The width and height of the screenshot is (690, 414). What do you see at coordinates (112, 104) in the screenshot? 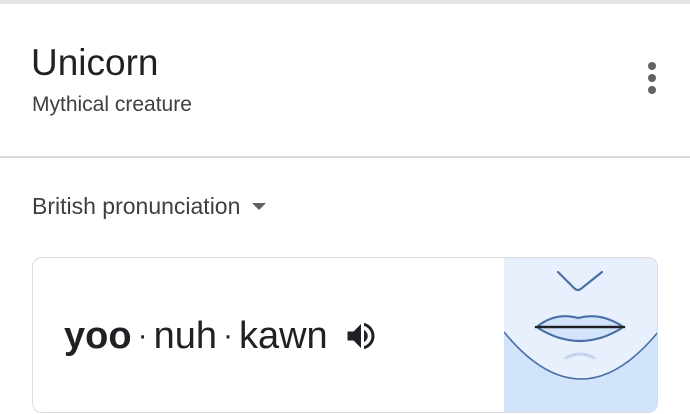
I see `page-subtitle: Mythical creature` at bounding box center [112, 104].